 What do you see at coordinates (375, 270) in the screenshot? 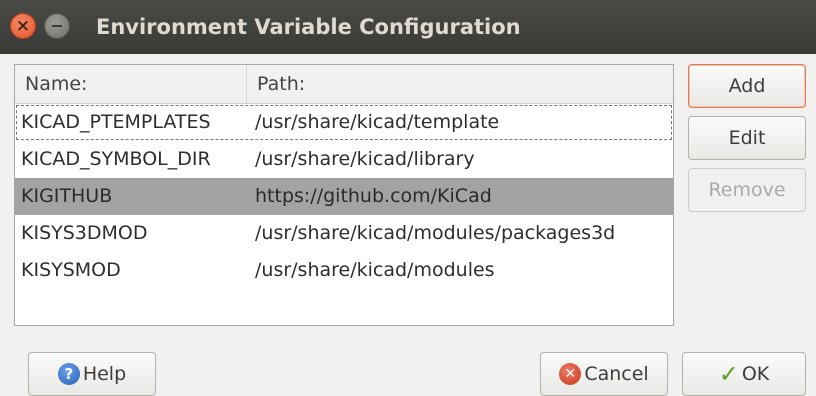
I see `var-path-cell: /usr/share/kicad/modules` at bounding box center [375, 270].